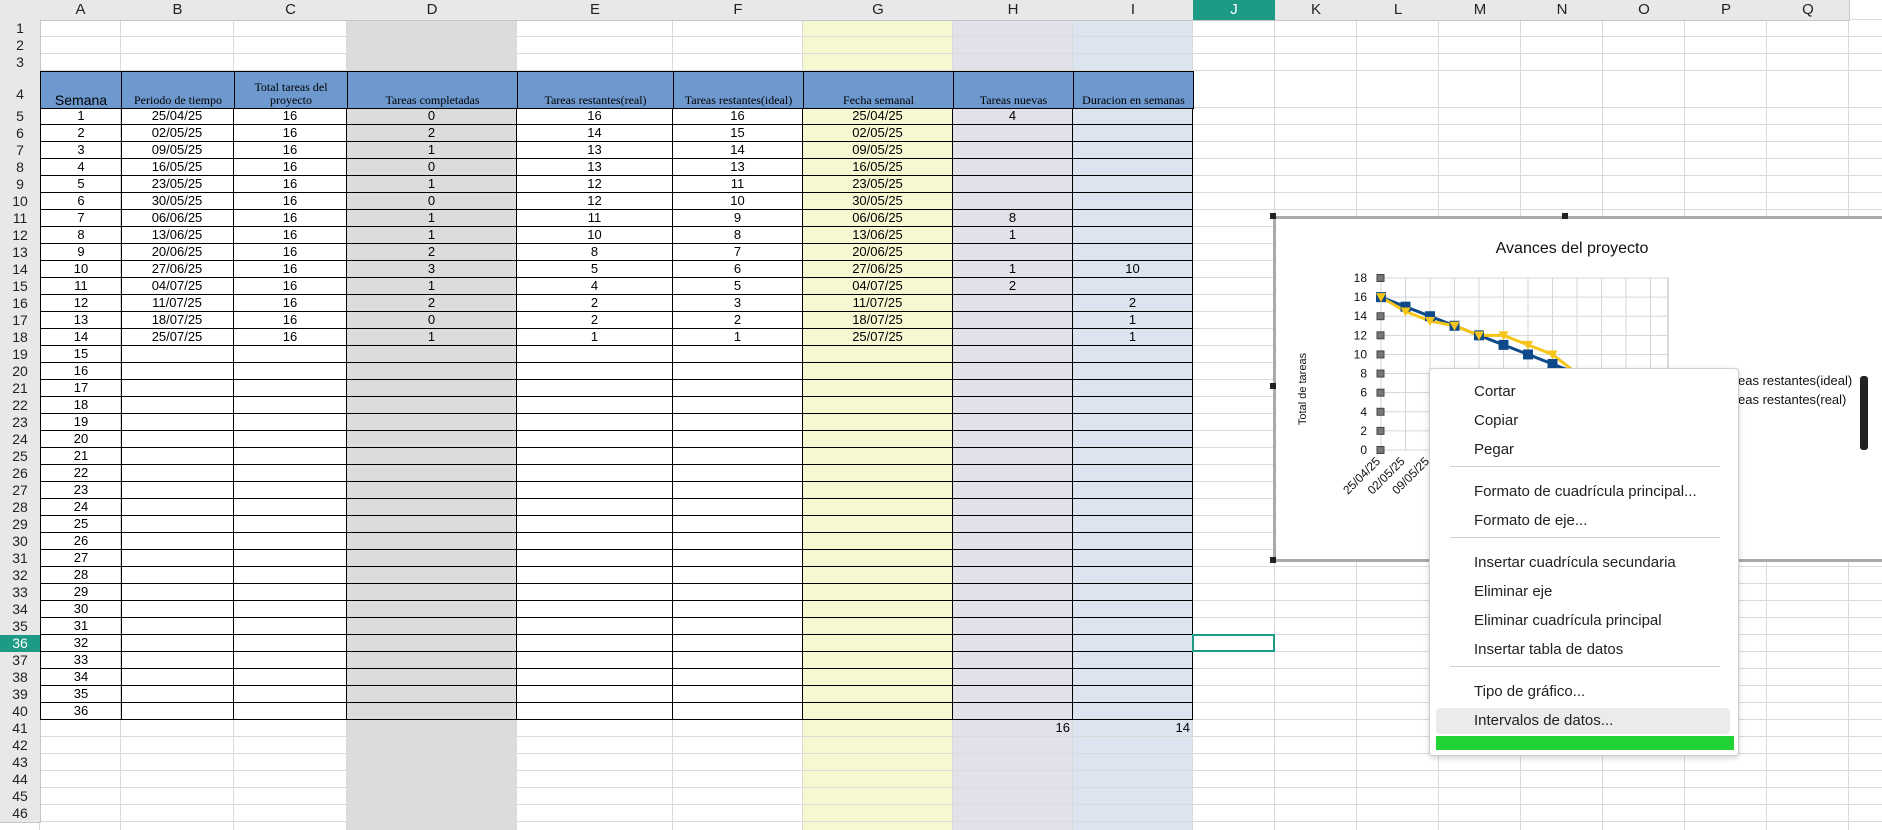 The image size is (1882, 830). Describe the element at coordinates (81, 422) in the screenshot. I see `table-cell: 19` at that location.